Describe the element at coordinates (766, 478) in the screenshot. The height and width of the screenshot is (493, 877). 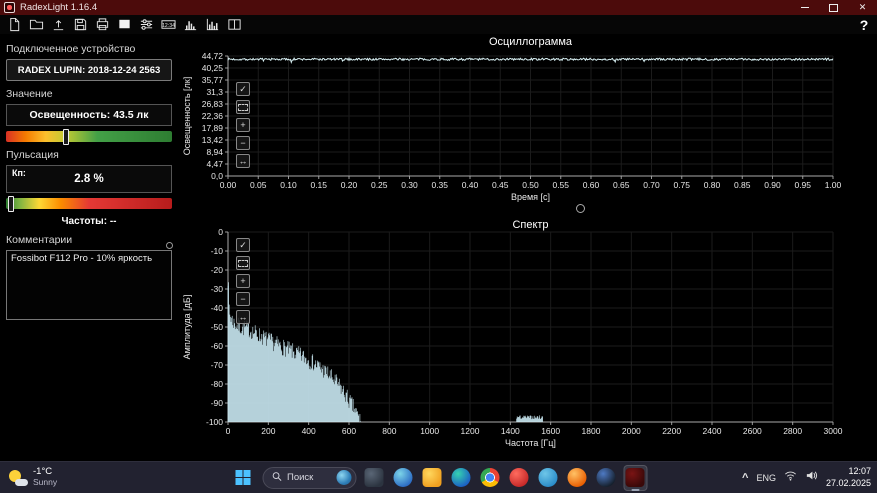
I see `language-indicator: ENG` at that location.